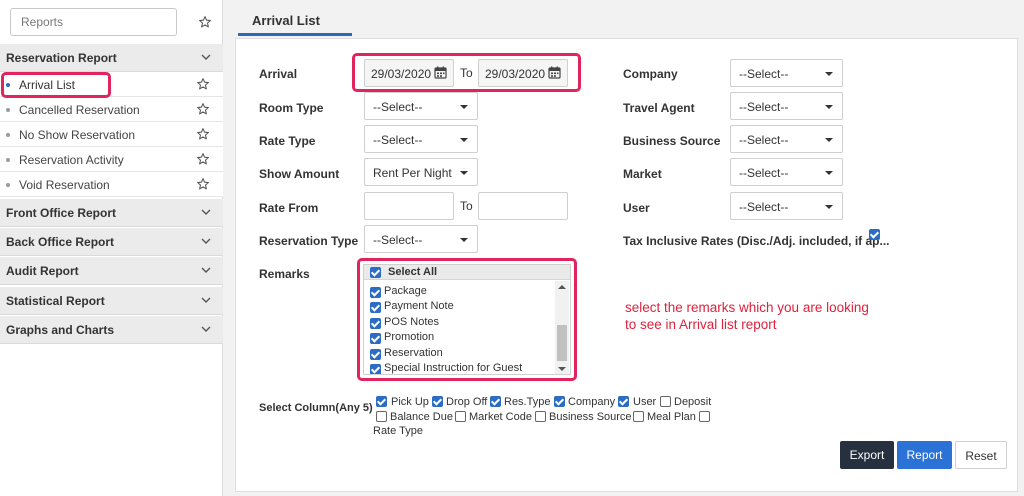 Image resolution: width=1024 pixels, height=496 pixels. I want to click on remark-item-special-instruction: Special Instruction for Guest, so click(459, 368).